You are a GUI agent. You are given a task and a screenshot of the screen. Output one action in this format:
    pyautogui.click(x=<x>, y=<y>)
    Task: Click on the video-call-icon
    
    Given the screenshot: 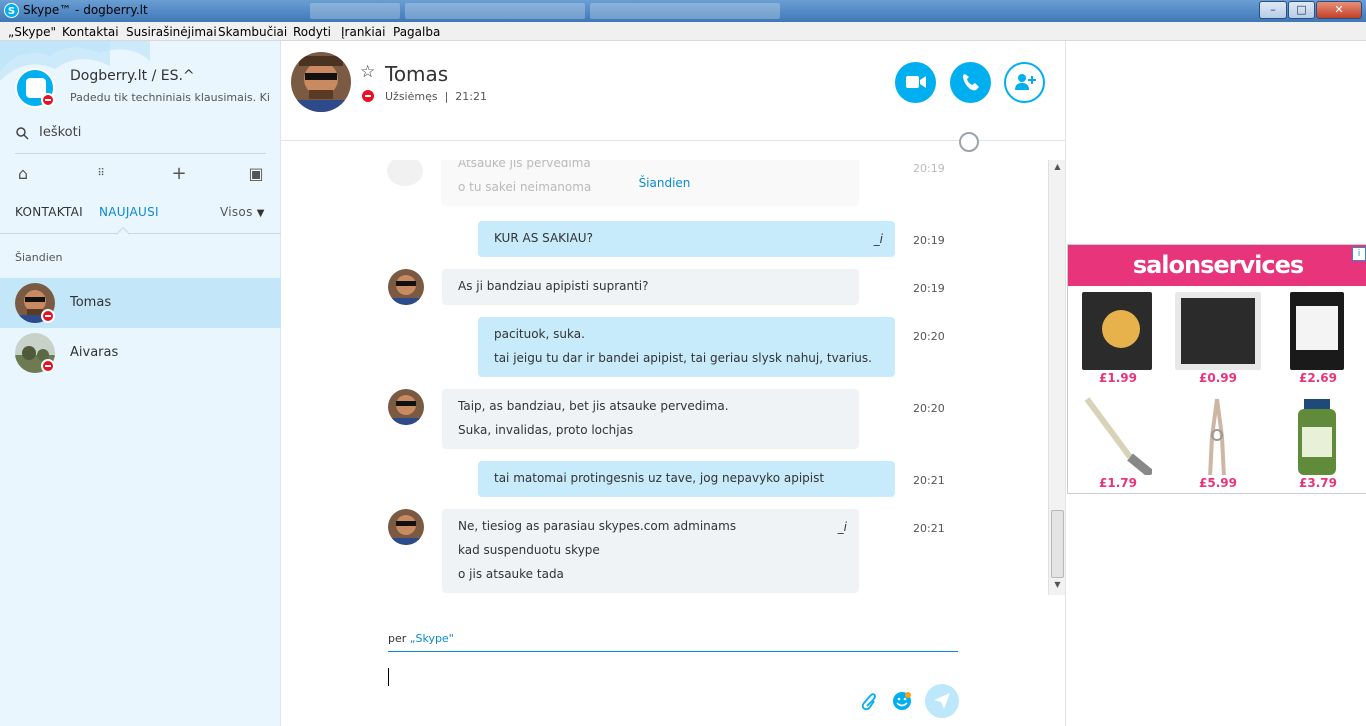 What is the action you would take?
    pyautogui.click(x=915, y=82)
    